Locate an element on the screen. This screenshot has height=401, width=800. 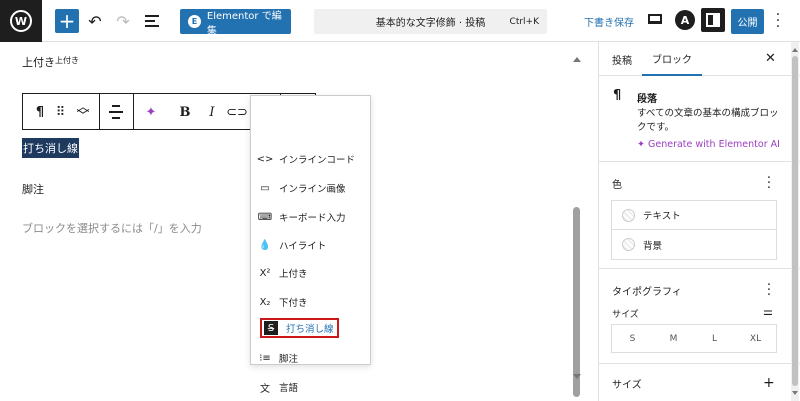
text-color-option: テキスト is located at coordinates (694, 215).